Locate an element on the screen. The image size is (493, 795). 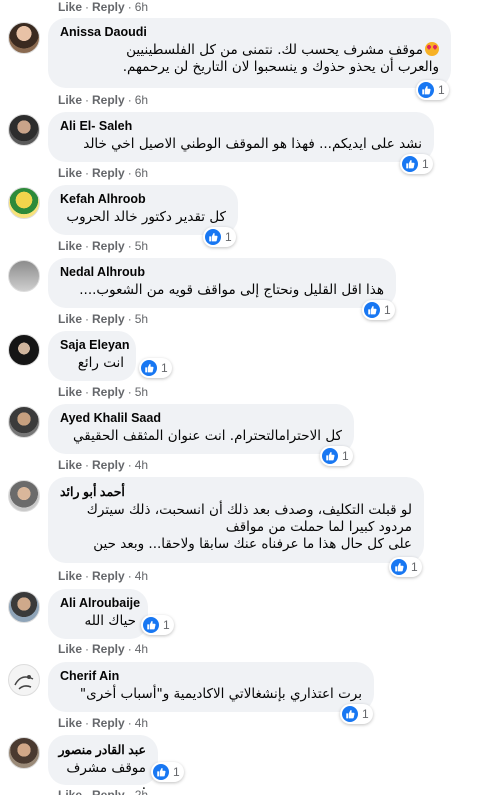
avatar-drawing-icon is located at coordinates (24, 682).